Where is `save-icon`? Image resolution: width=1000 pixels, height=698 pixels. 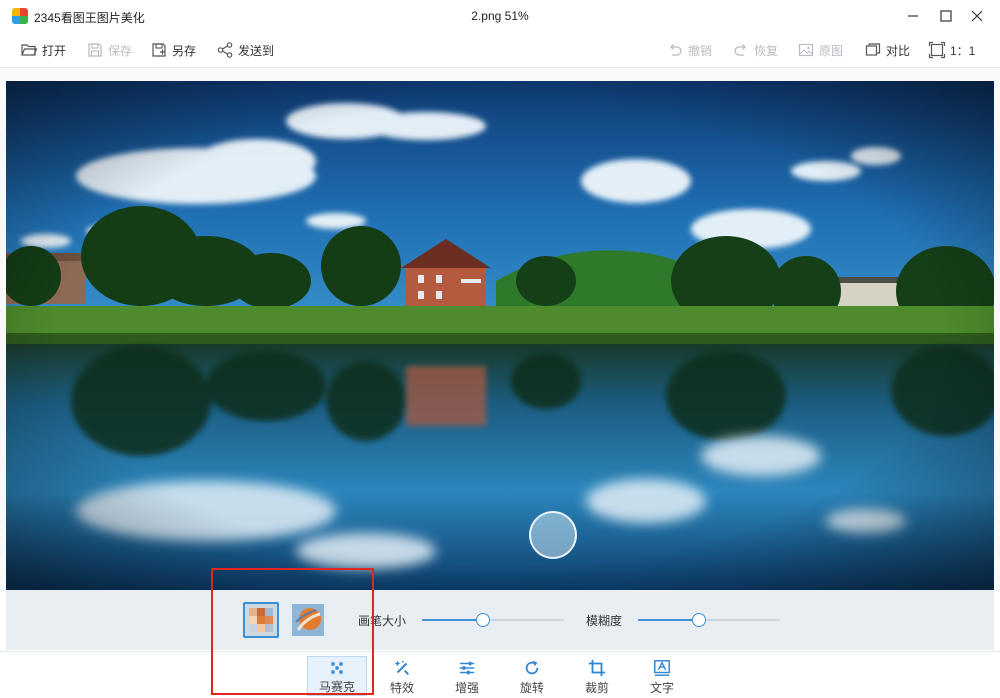
save-icon is located at coordinates (95, 50).